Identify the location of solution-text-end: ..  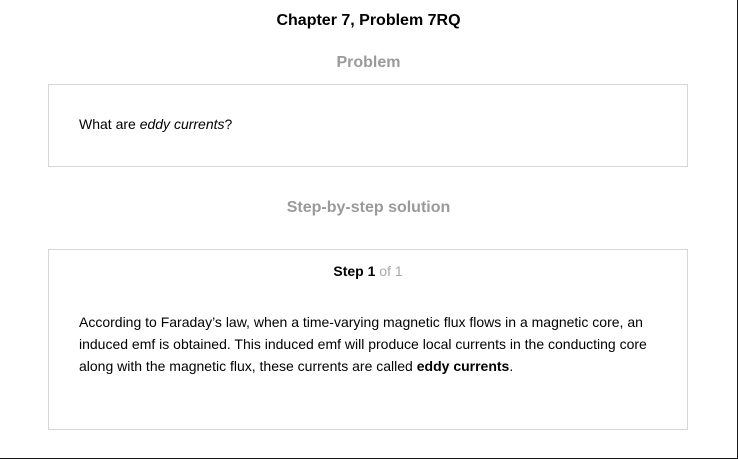
(511, 366).